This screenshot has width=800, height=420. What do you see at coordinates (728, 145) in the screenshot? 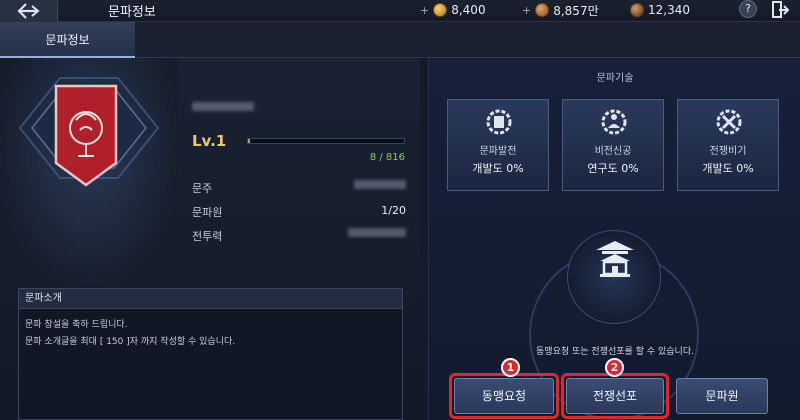
I see `tech-card-war: 전쟁비기 개발도 0%` at bounding box center [728, 145].